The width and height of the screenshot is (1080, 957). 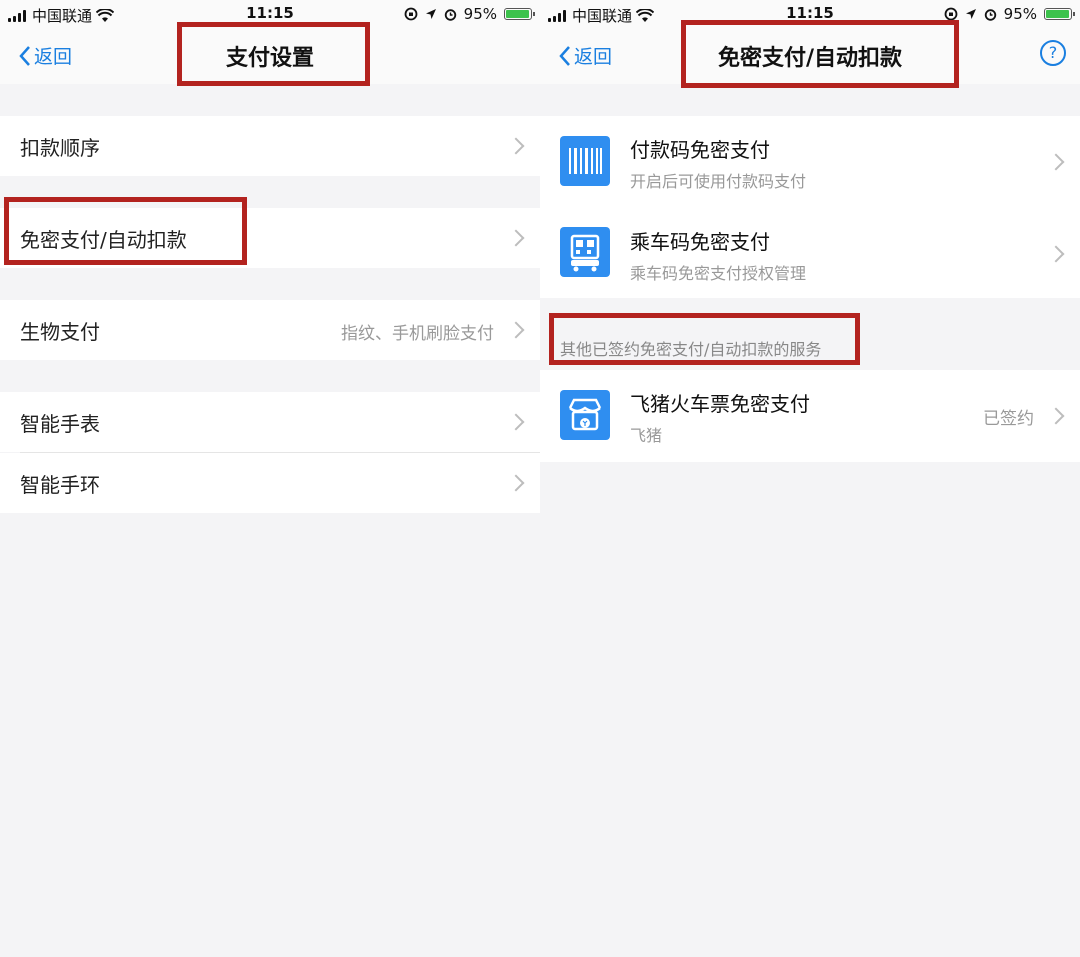 I want to click on nav-bar: 返回 免密支付/自动扣款 ?, so click(x=810, y=56).